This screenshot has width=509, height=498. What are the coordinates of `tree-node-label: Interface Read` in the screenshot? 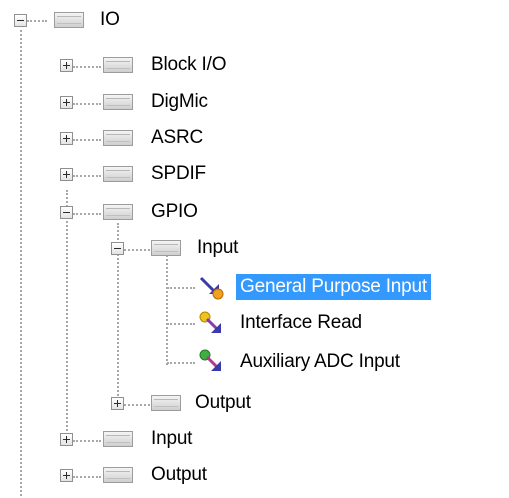 It's located at (301, 323).